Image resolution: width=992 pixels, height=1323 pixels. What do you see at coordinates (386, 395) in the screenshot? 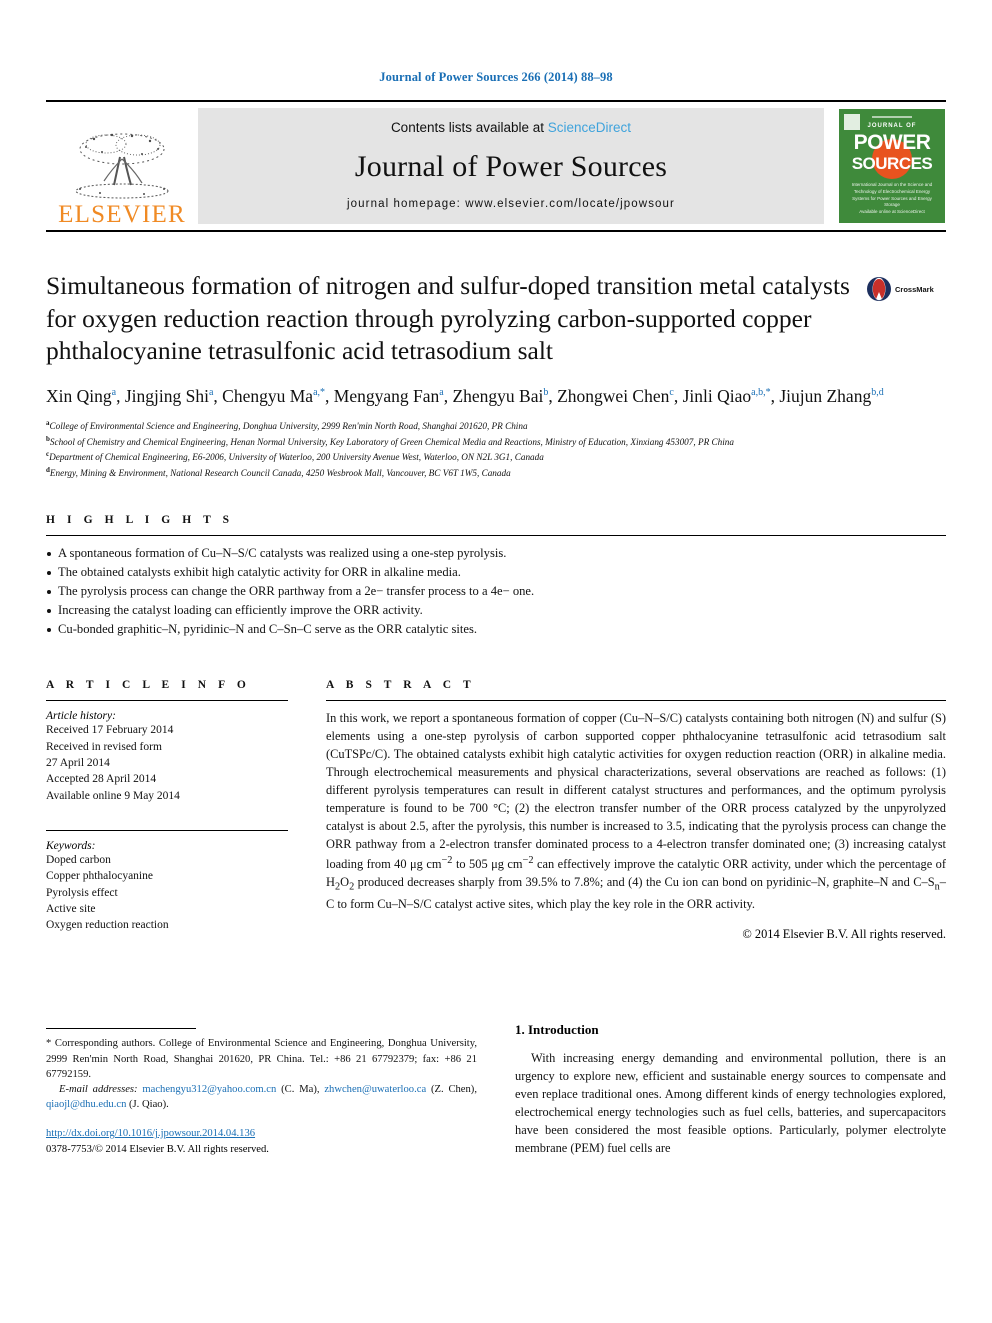
I see `author-name: Mengyang Fan` at bounding box center [386, 395].